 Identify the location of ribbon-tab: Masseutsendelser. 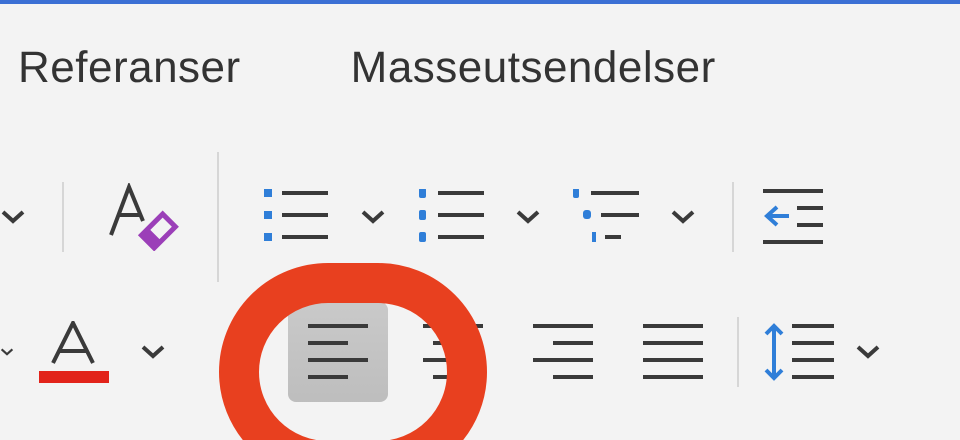
(533, 68).